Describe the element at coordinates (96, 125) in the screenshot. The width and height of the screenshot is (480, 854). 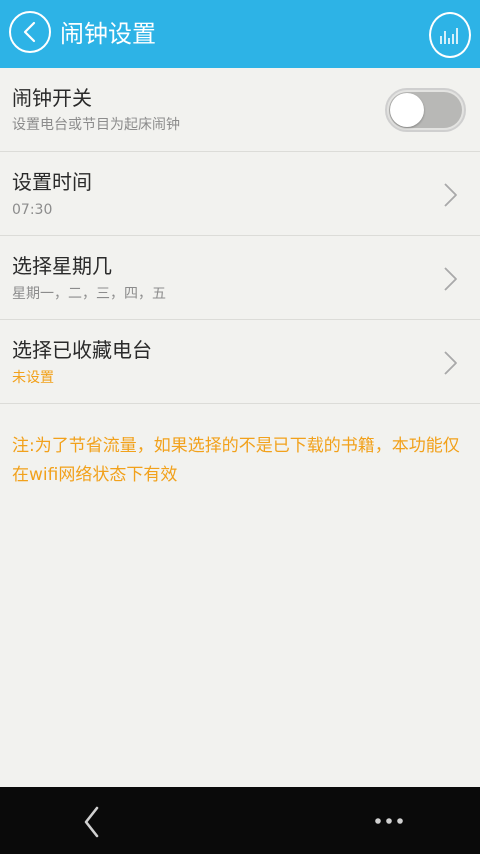
I see `alarm-switch-subtitle: 设置电台或节目为起床闹钟` at that location.